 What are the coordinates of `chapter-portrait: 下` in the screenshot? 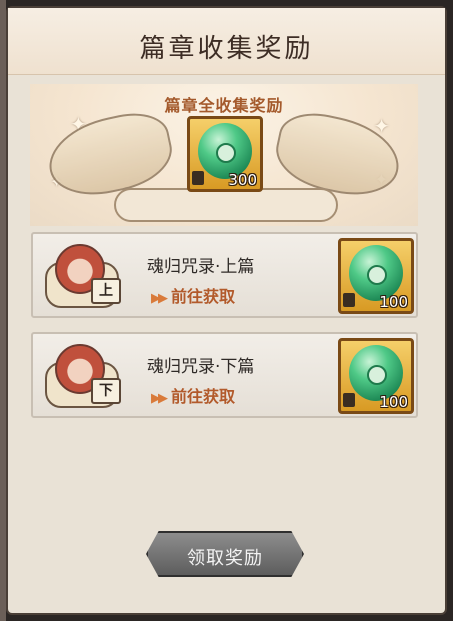 It's located at (83, 376).